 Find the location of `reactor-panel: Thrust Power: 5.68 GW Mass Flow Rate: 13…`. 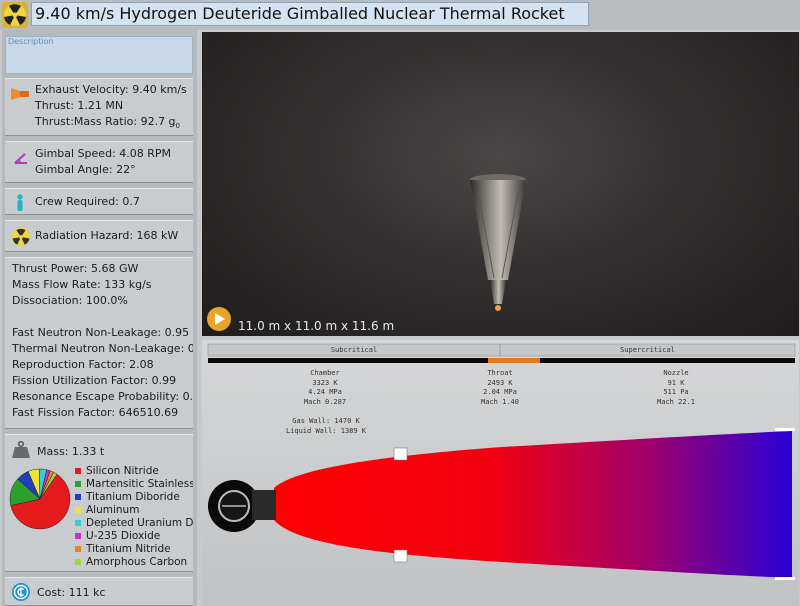

reactor-panel: Thrust Power: 5.68 GW Mass Flow Rate: 13… is located at coordinates (99, 343).